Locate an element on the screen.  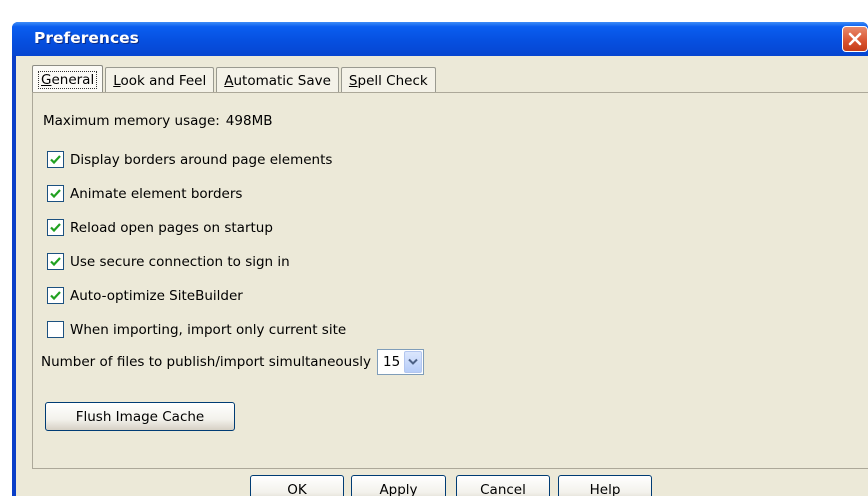
cancel-button: Cancel is located at coordinates (503, 485).